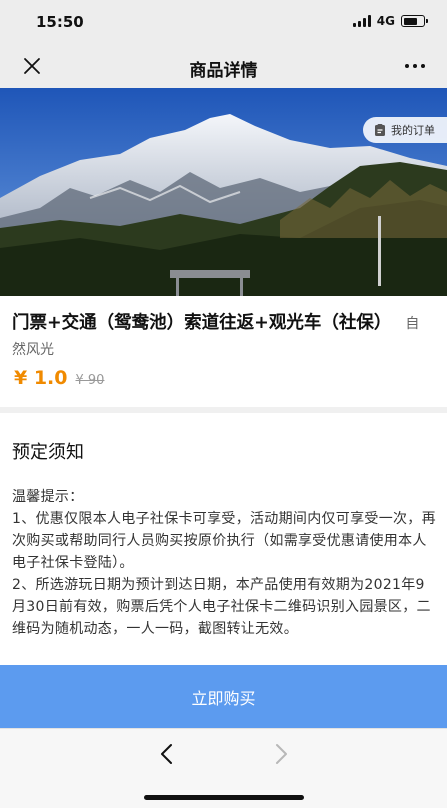 The image size is (447, 808). I want to click on page-title: 商品详情, so click(223, 71).